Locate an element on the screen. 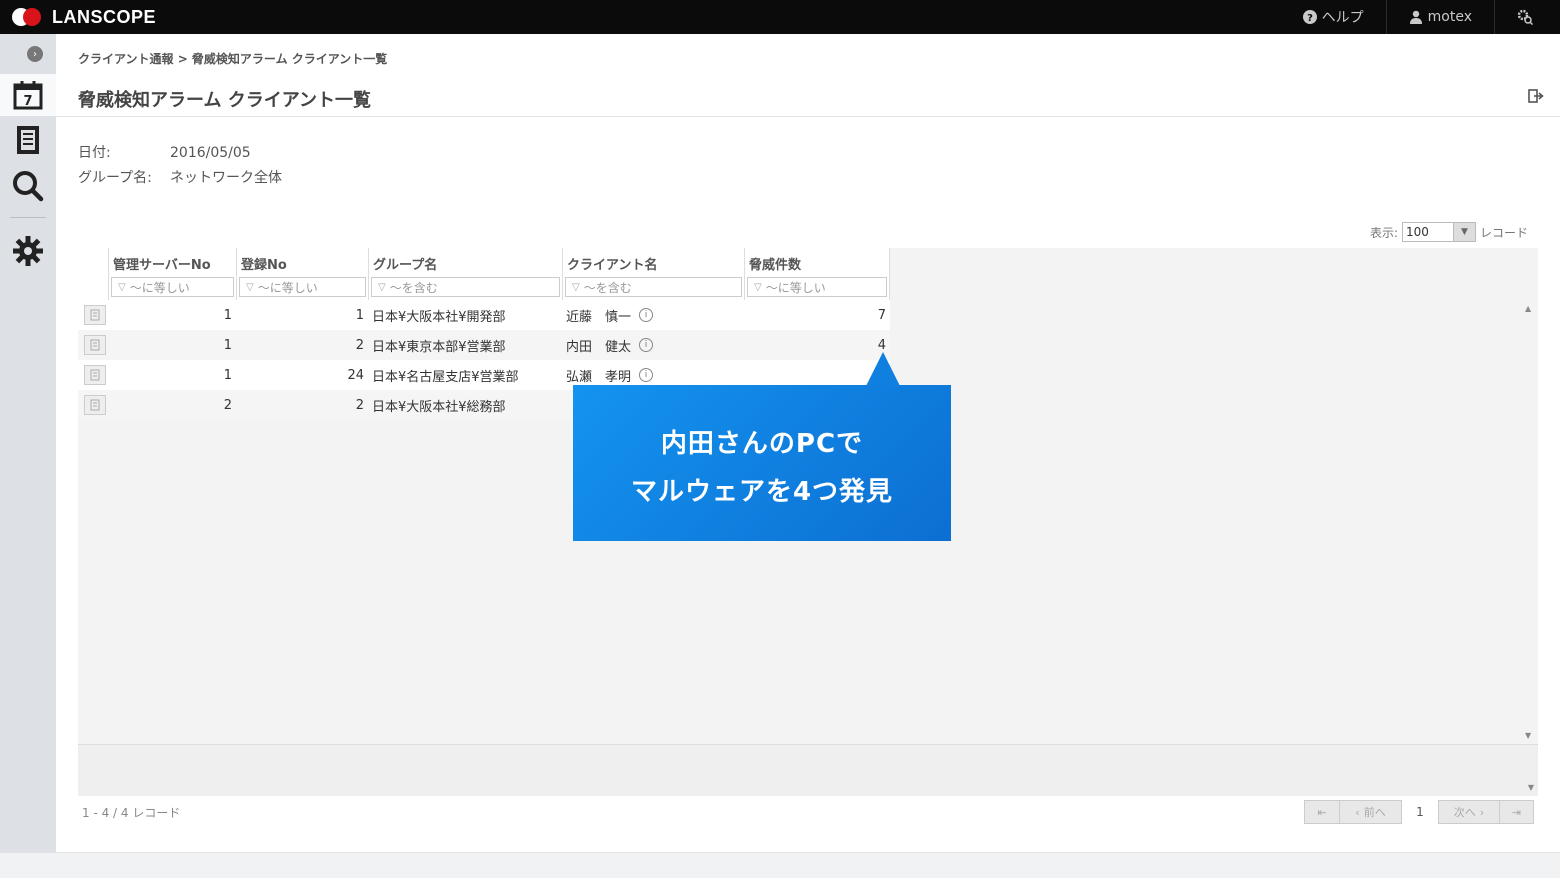  pagination: ⇤ ‹ 前へ 1 次へ › ⇥ is located at coordinates (1419, 812).